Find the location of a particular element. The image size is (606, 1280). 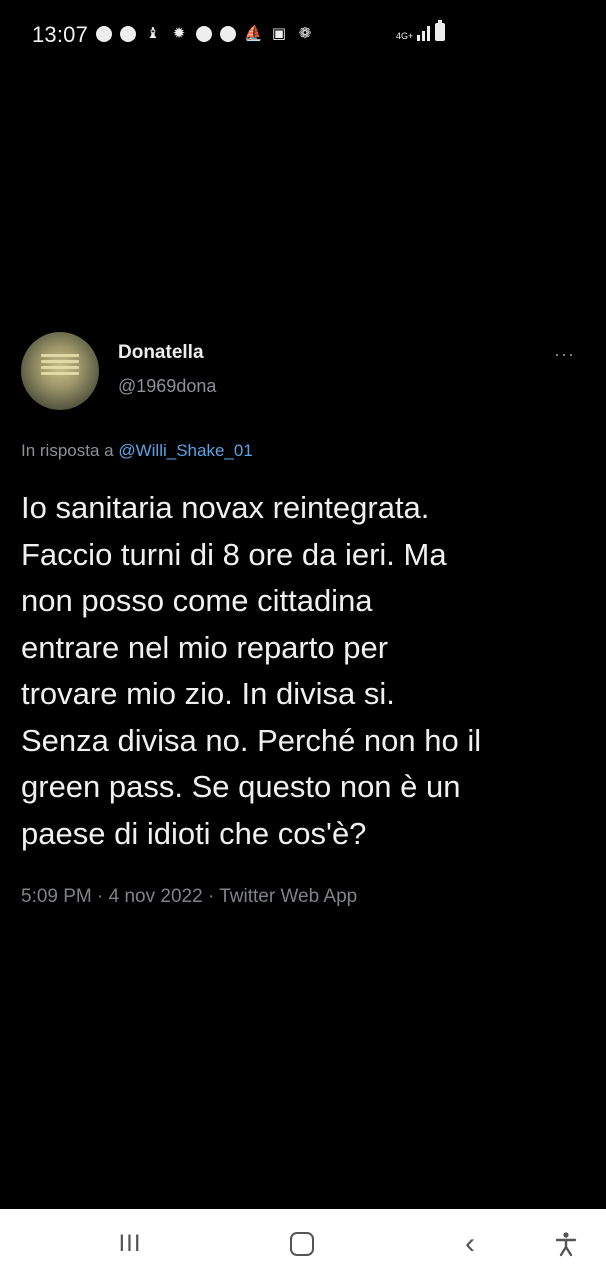

notification-icons: ♝ ✹ ⛵ ▣ ❁ is located at coordinates (205, 34).